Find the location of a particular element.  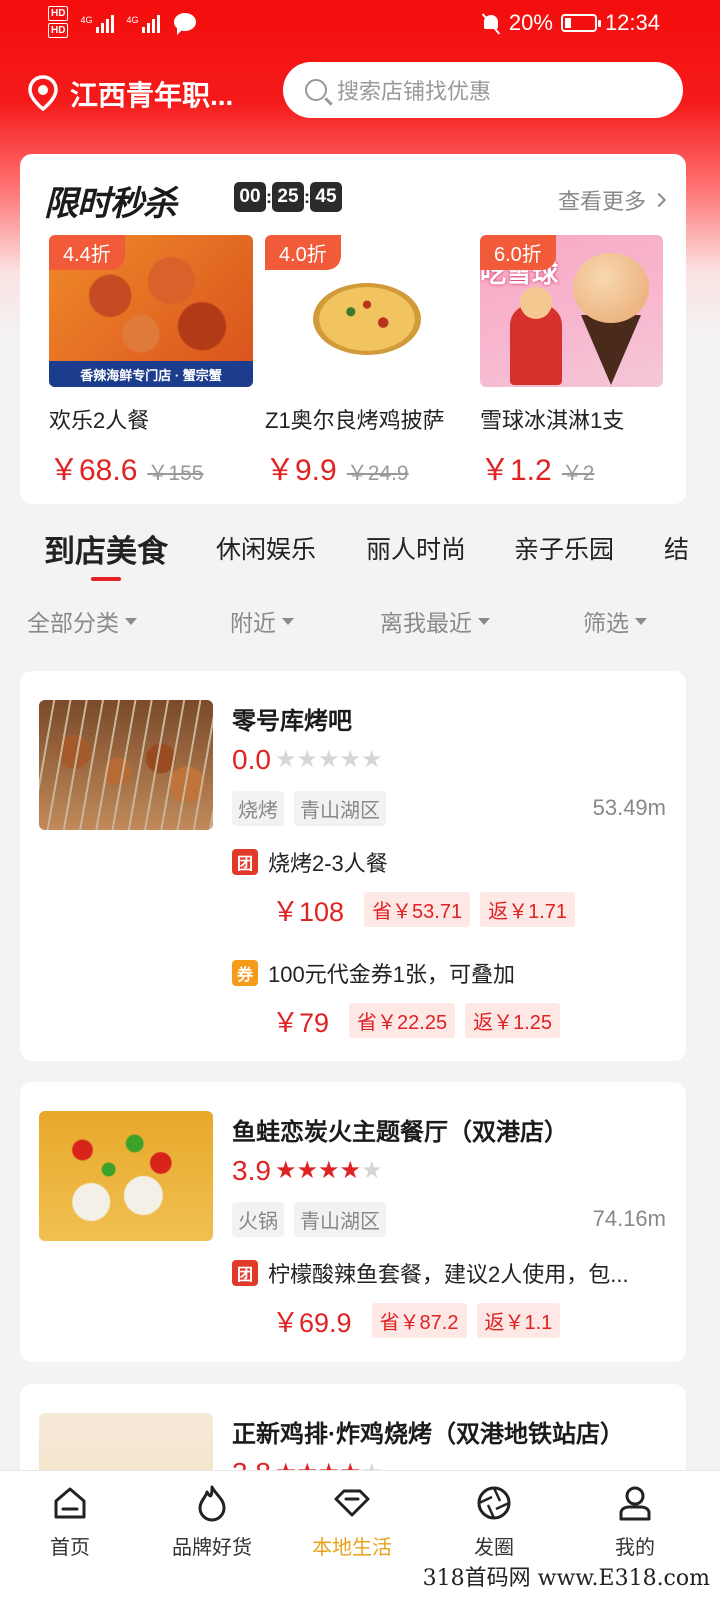

deal-original-price: ￥2 is located at coordinates (578, 473).